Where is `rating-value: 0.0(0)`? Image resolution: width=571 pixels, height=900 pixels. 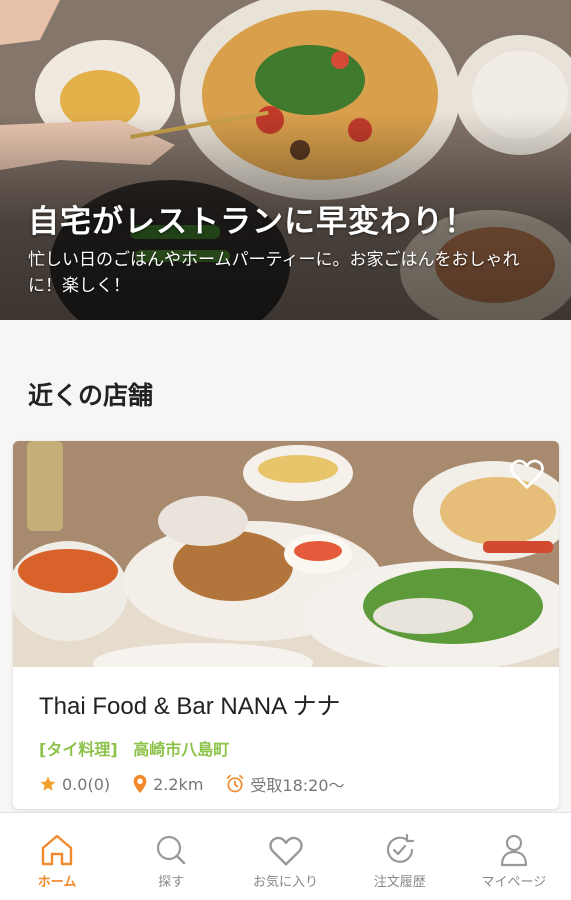
rating-value: 0.0(0) is located at coordinates (86, 784).